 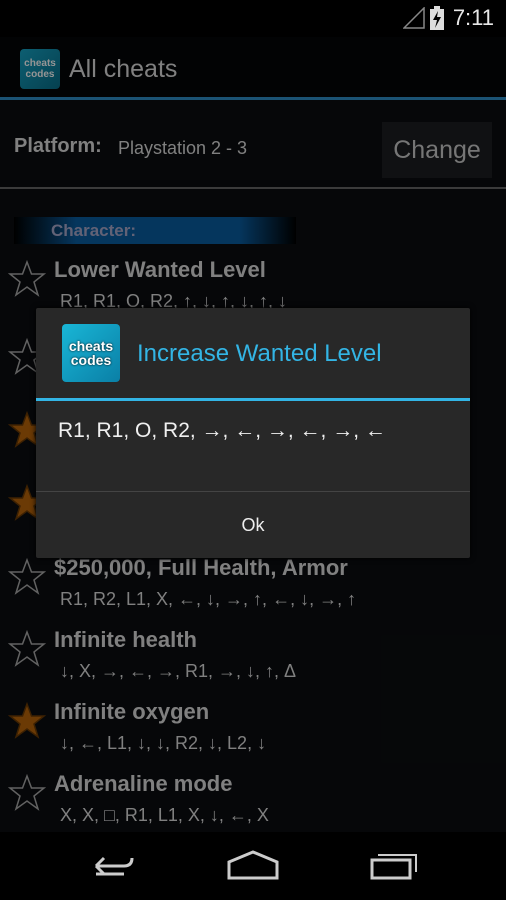 I want to click on home-icon, so click(x=253, y=867).